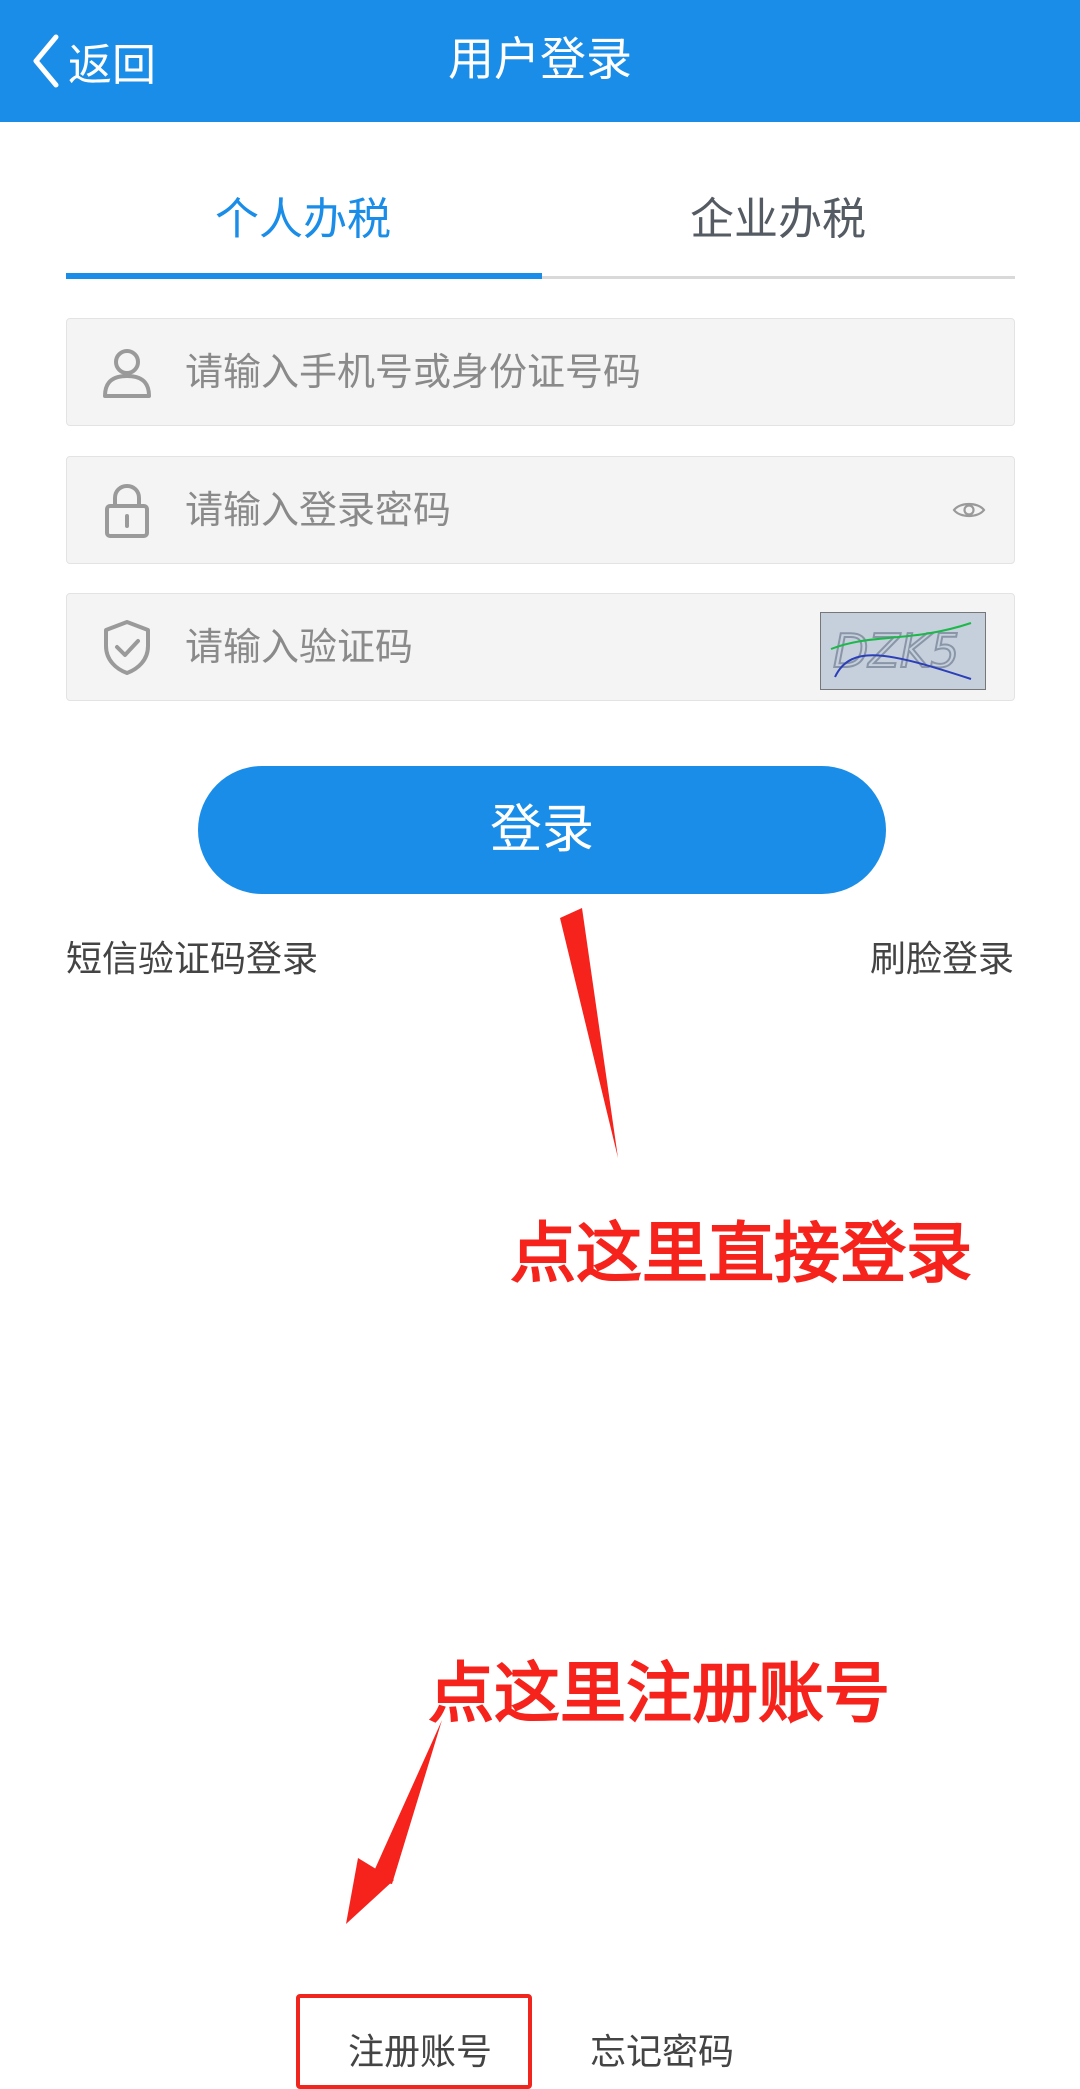 This screenshot has width=1080, height=2089. I want to click on login-arrow, so click(589, 1033).